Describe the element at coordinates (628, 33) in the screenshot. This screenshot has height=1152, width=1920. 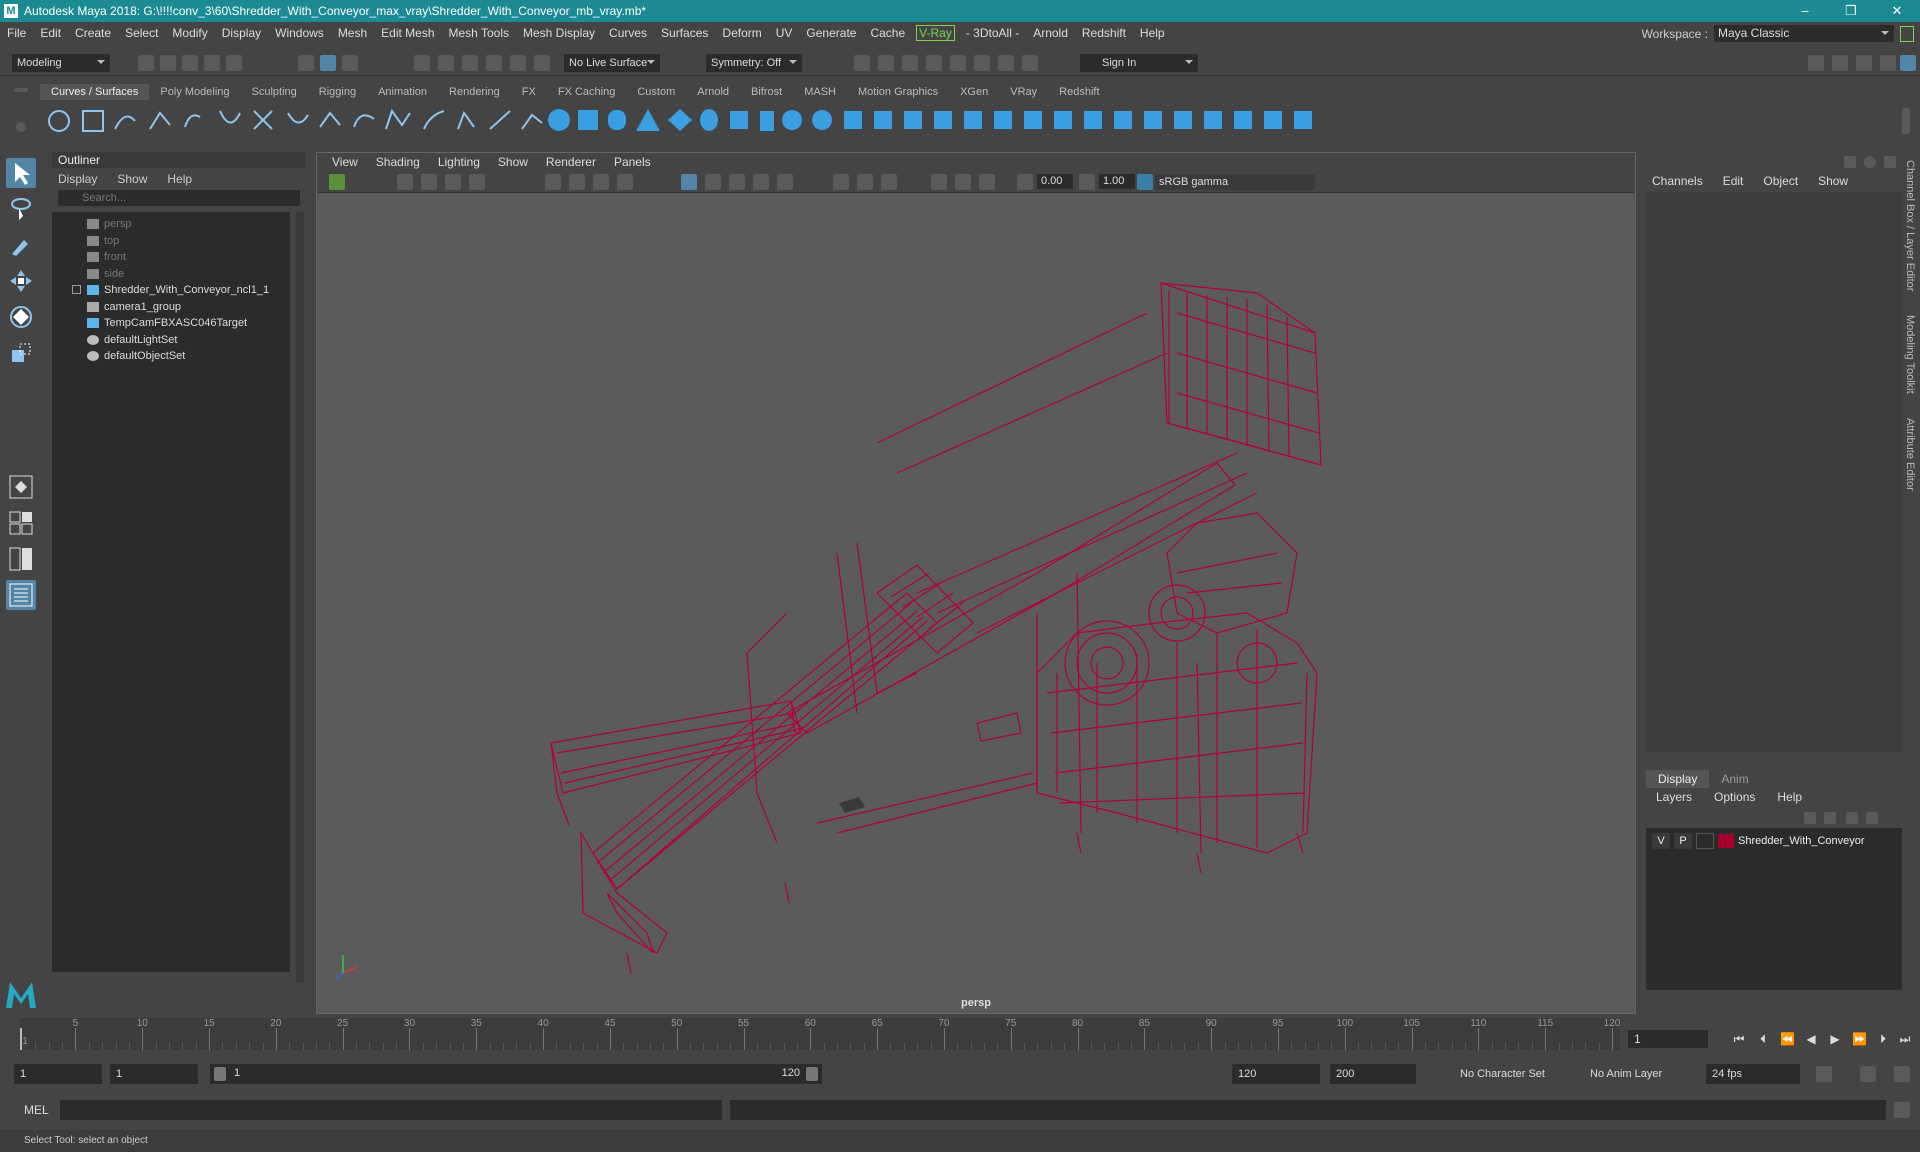
I see `menu-curves: Curves` at that location.